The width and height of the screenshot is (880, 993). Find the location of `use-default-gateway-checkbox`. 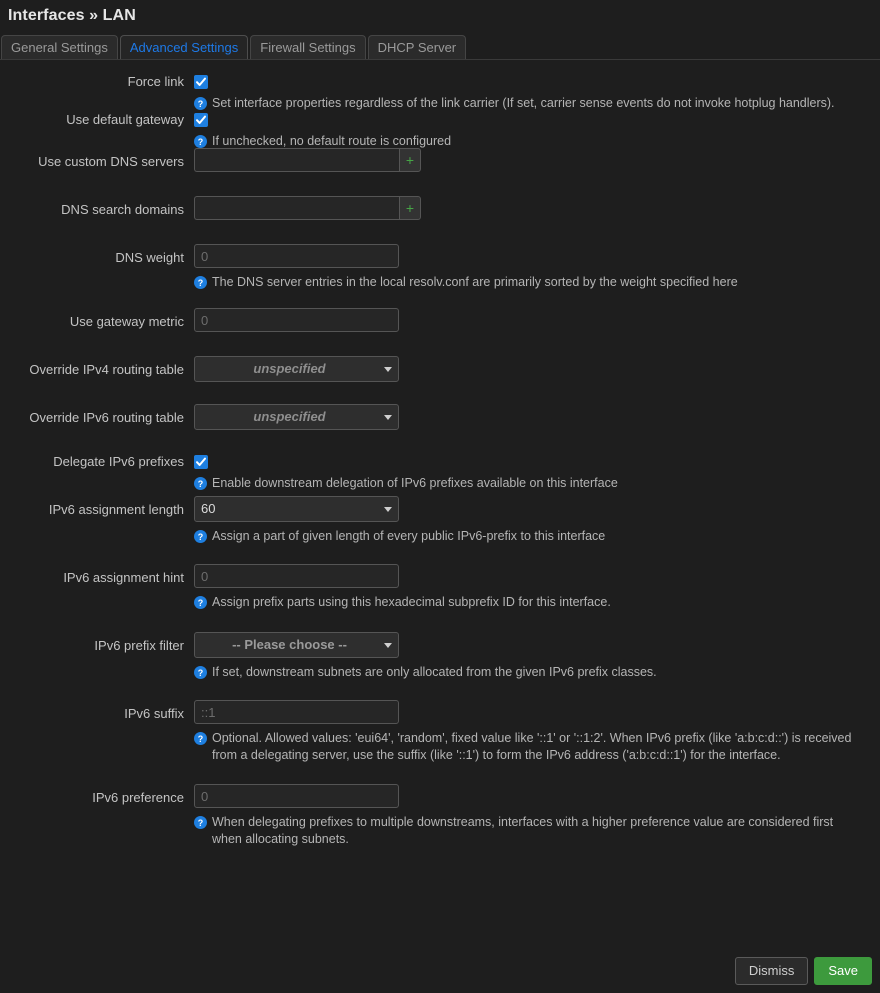

use-default-gateway-checkbox is located at coordinates (201, 120).